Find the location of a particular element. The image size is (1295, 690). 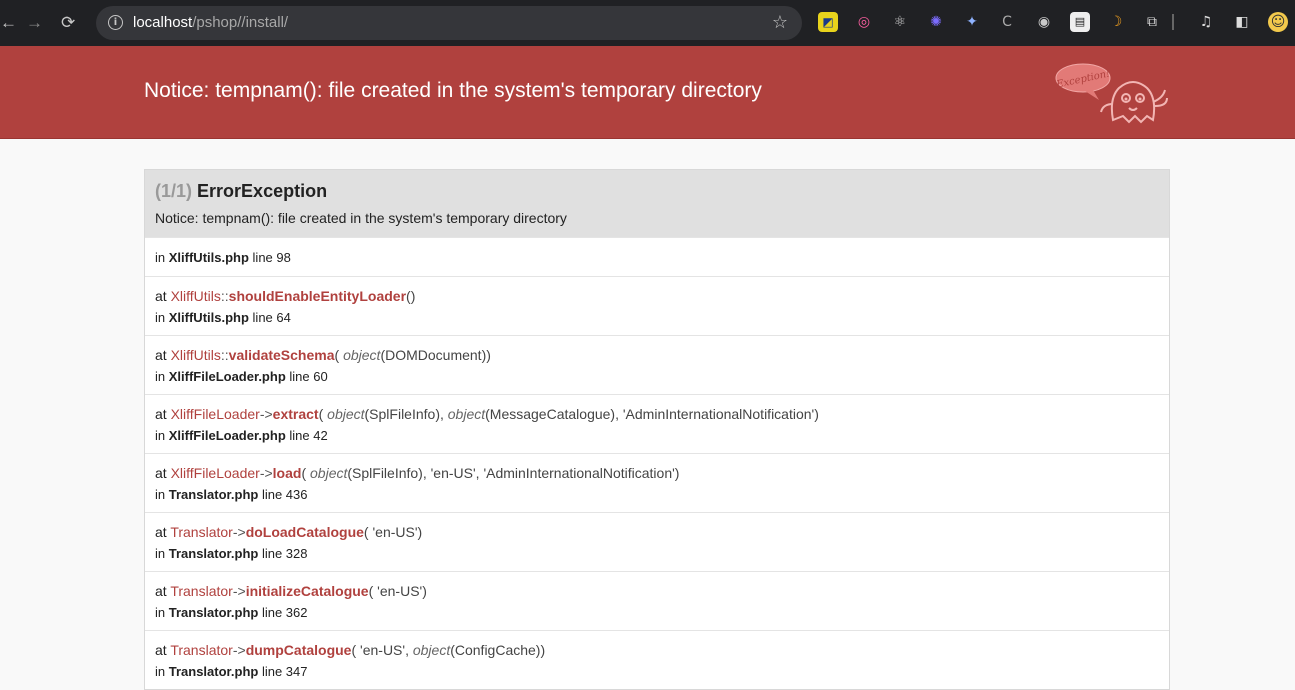

reload-icon: ⟳ is located at coordinates (68, 23).